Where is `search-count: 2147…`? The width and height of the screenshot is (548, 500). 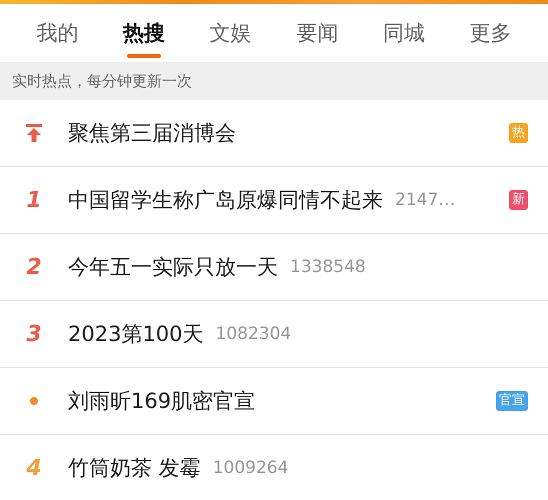
search-count: 2147… is located at coordinates (425, 200).